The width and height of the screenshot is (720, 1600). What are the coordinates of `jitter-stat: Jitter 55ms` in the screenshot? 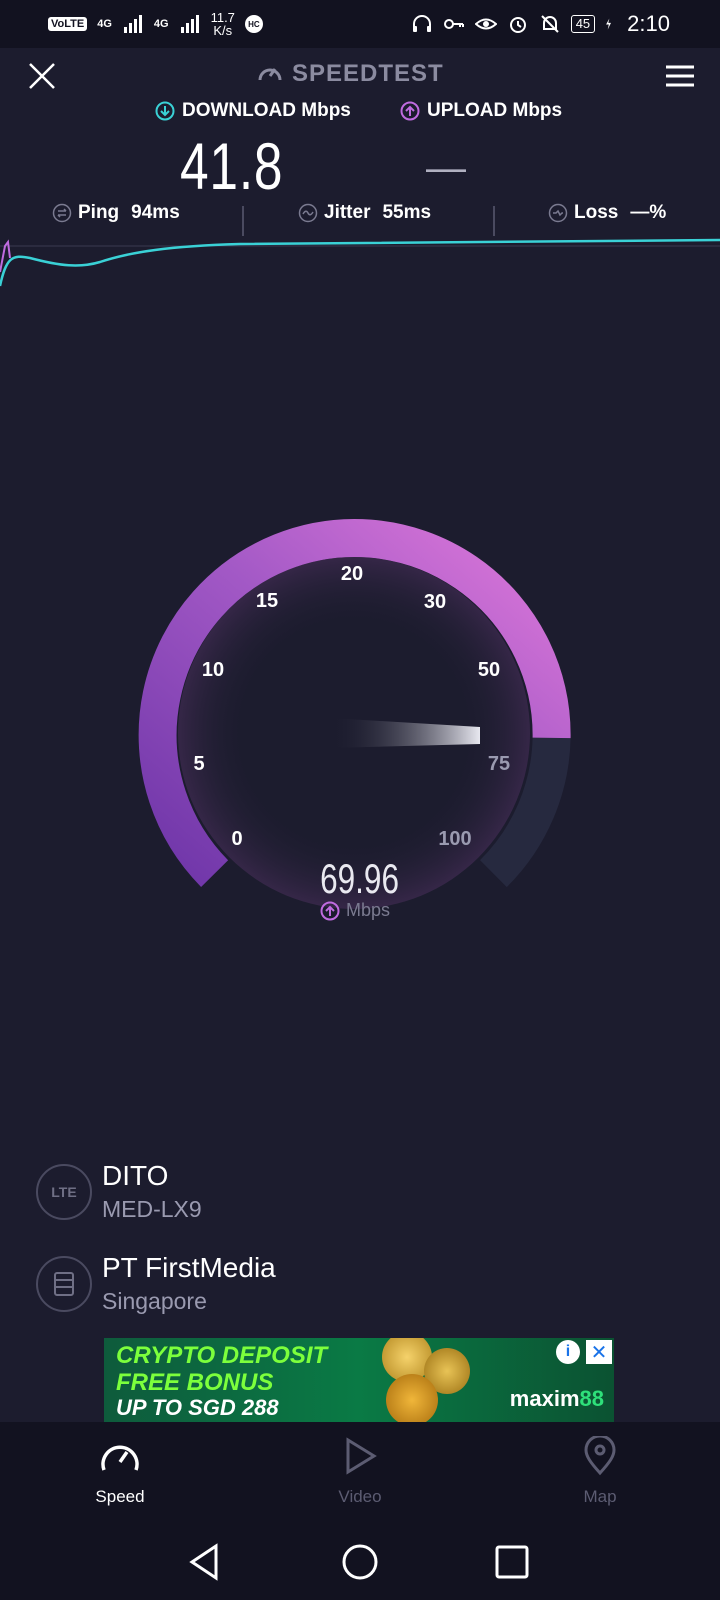 It's located at (364, 213).